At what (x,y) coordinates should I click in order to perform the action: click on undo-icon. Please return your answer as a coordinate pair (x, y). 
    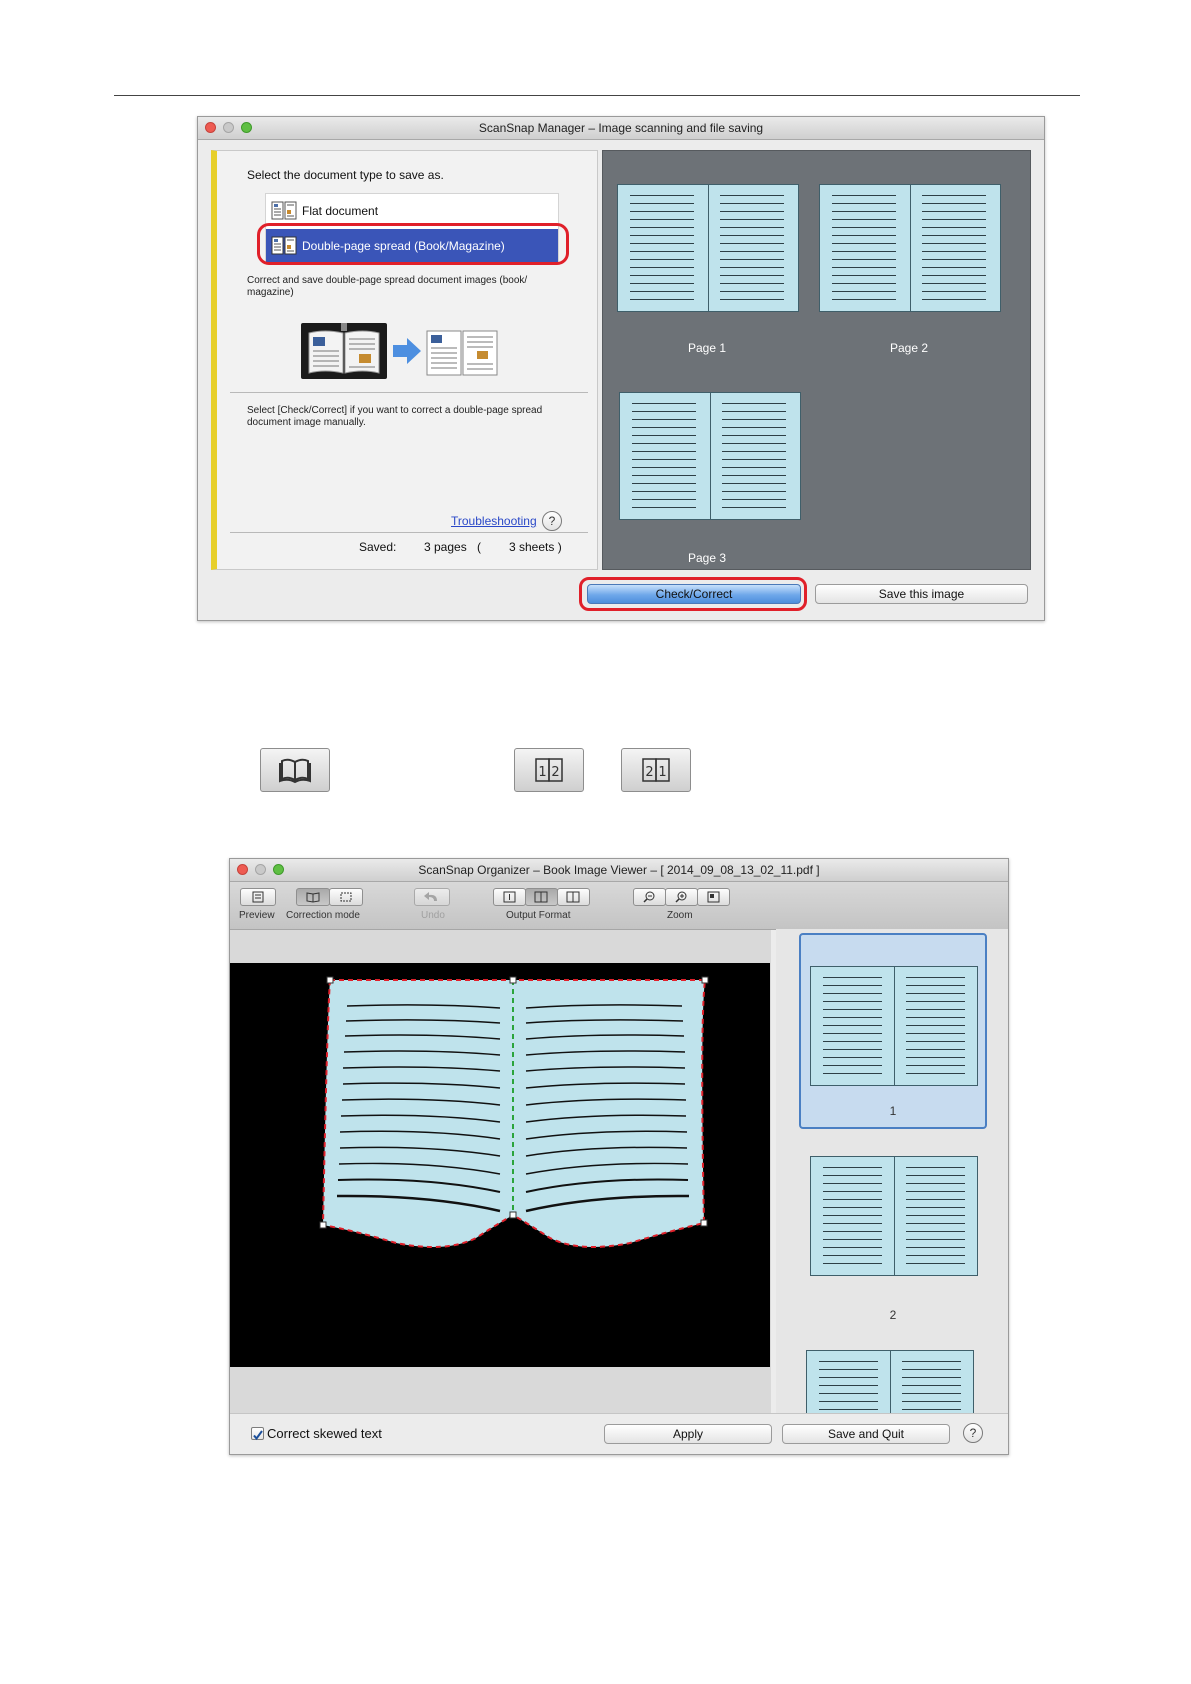
    Looking at the image, I should click on (430, 896).